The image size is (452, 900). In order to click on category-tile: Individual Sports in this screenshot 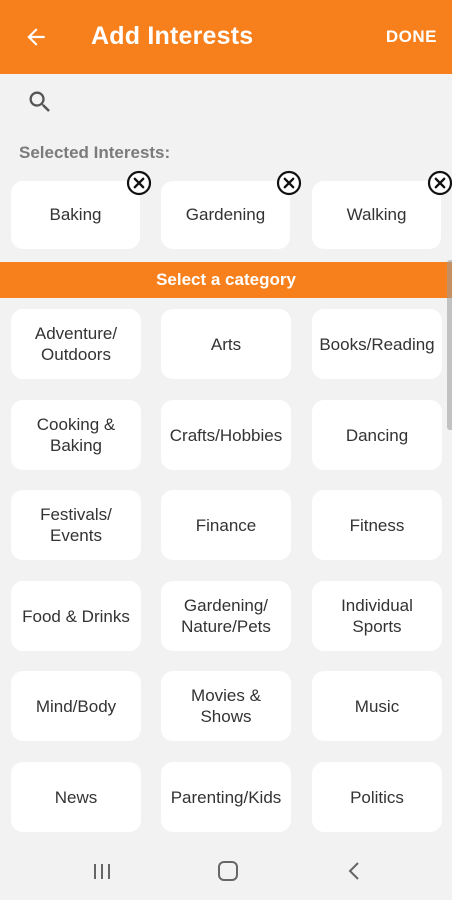, I will do `click(377, 616)`.